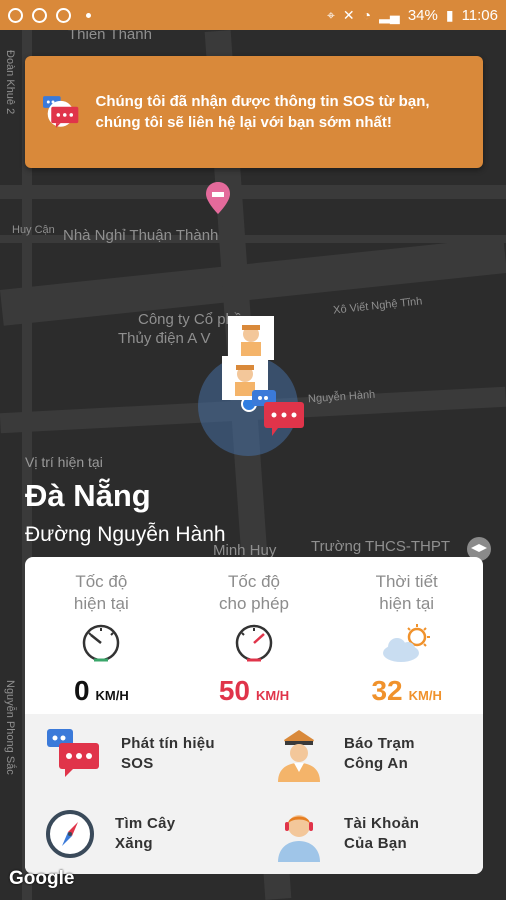 The image size is (506, 900). Describe the element at coordinates (10, 82) in the screenshot. I see `map-label: Đoàn Khuê 2` at that location.